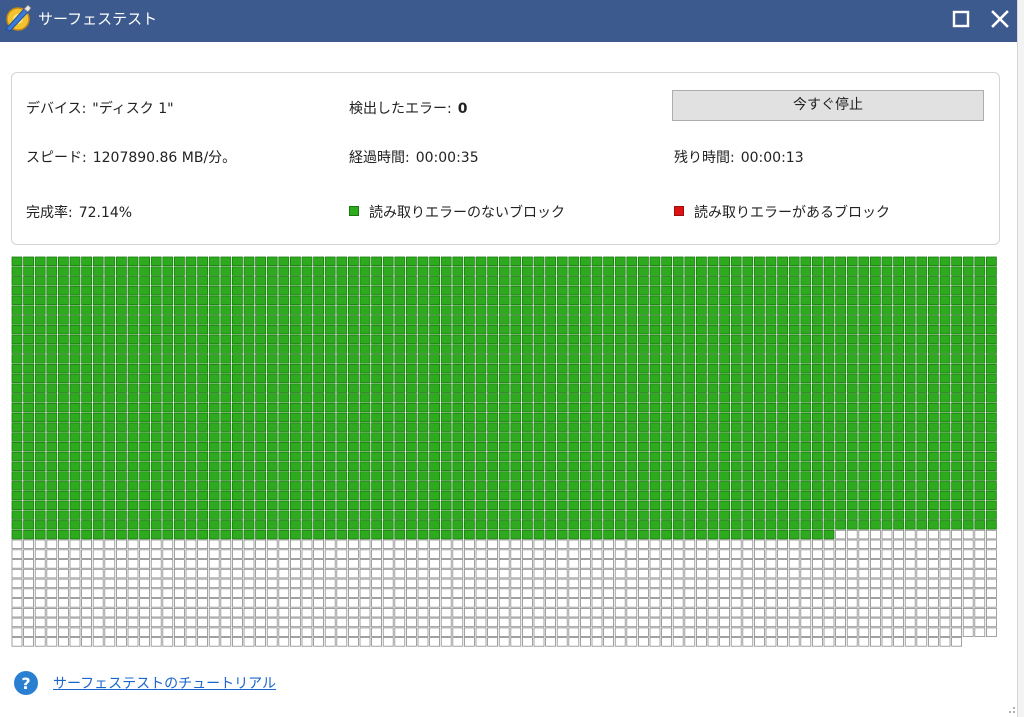 The image size is (1024, 717). I want to click on help-question-icon: ?, so click(26, 683).